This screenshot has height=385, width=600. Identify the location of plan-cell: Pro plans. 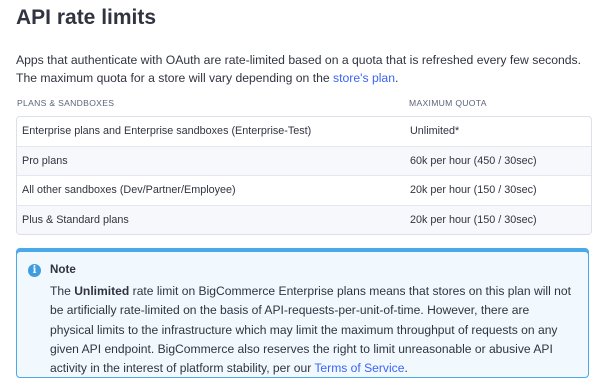
(45, 160).